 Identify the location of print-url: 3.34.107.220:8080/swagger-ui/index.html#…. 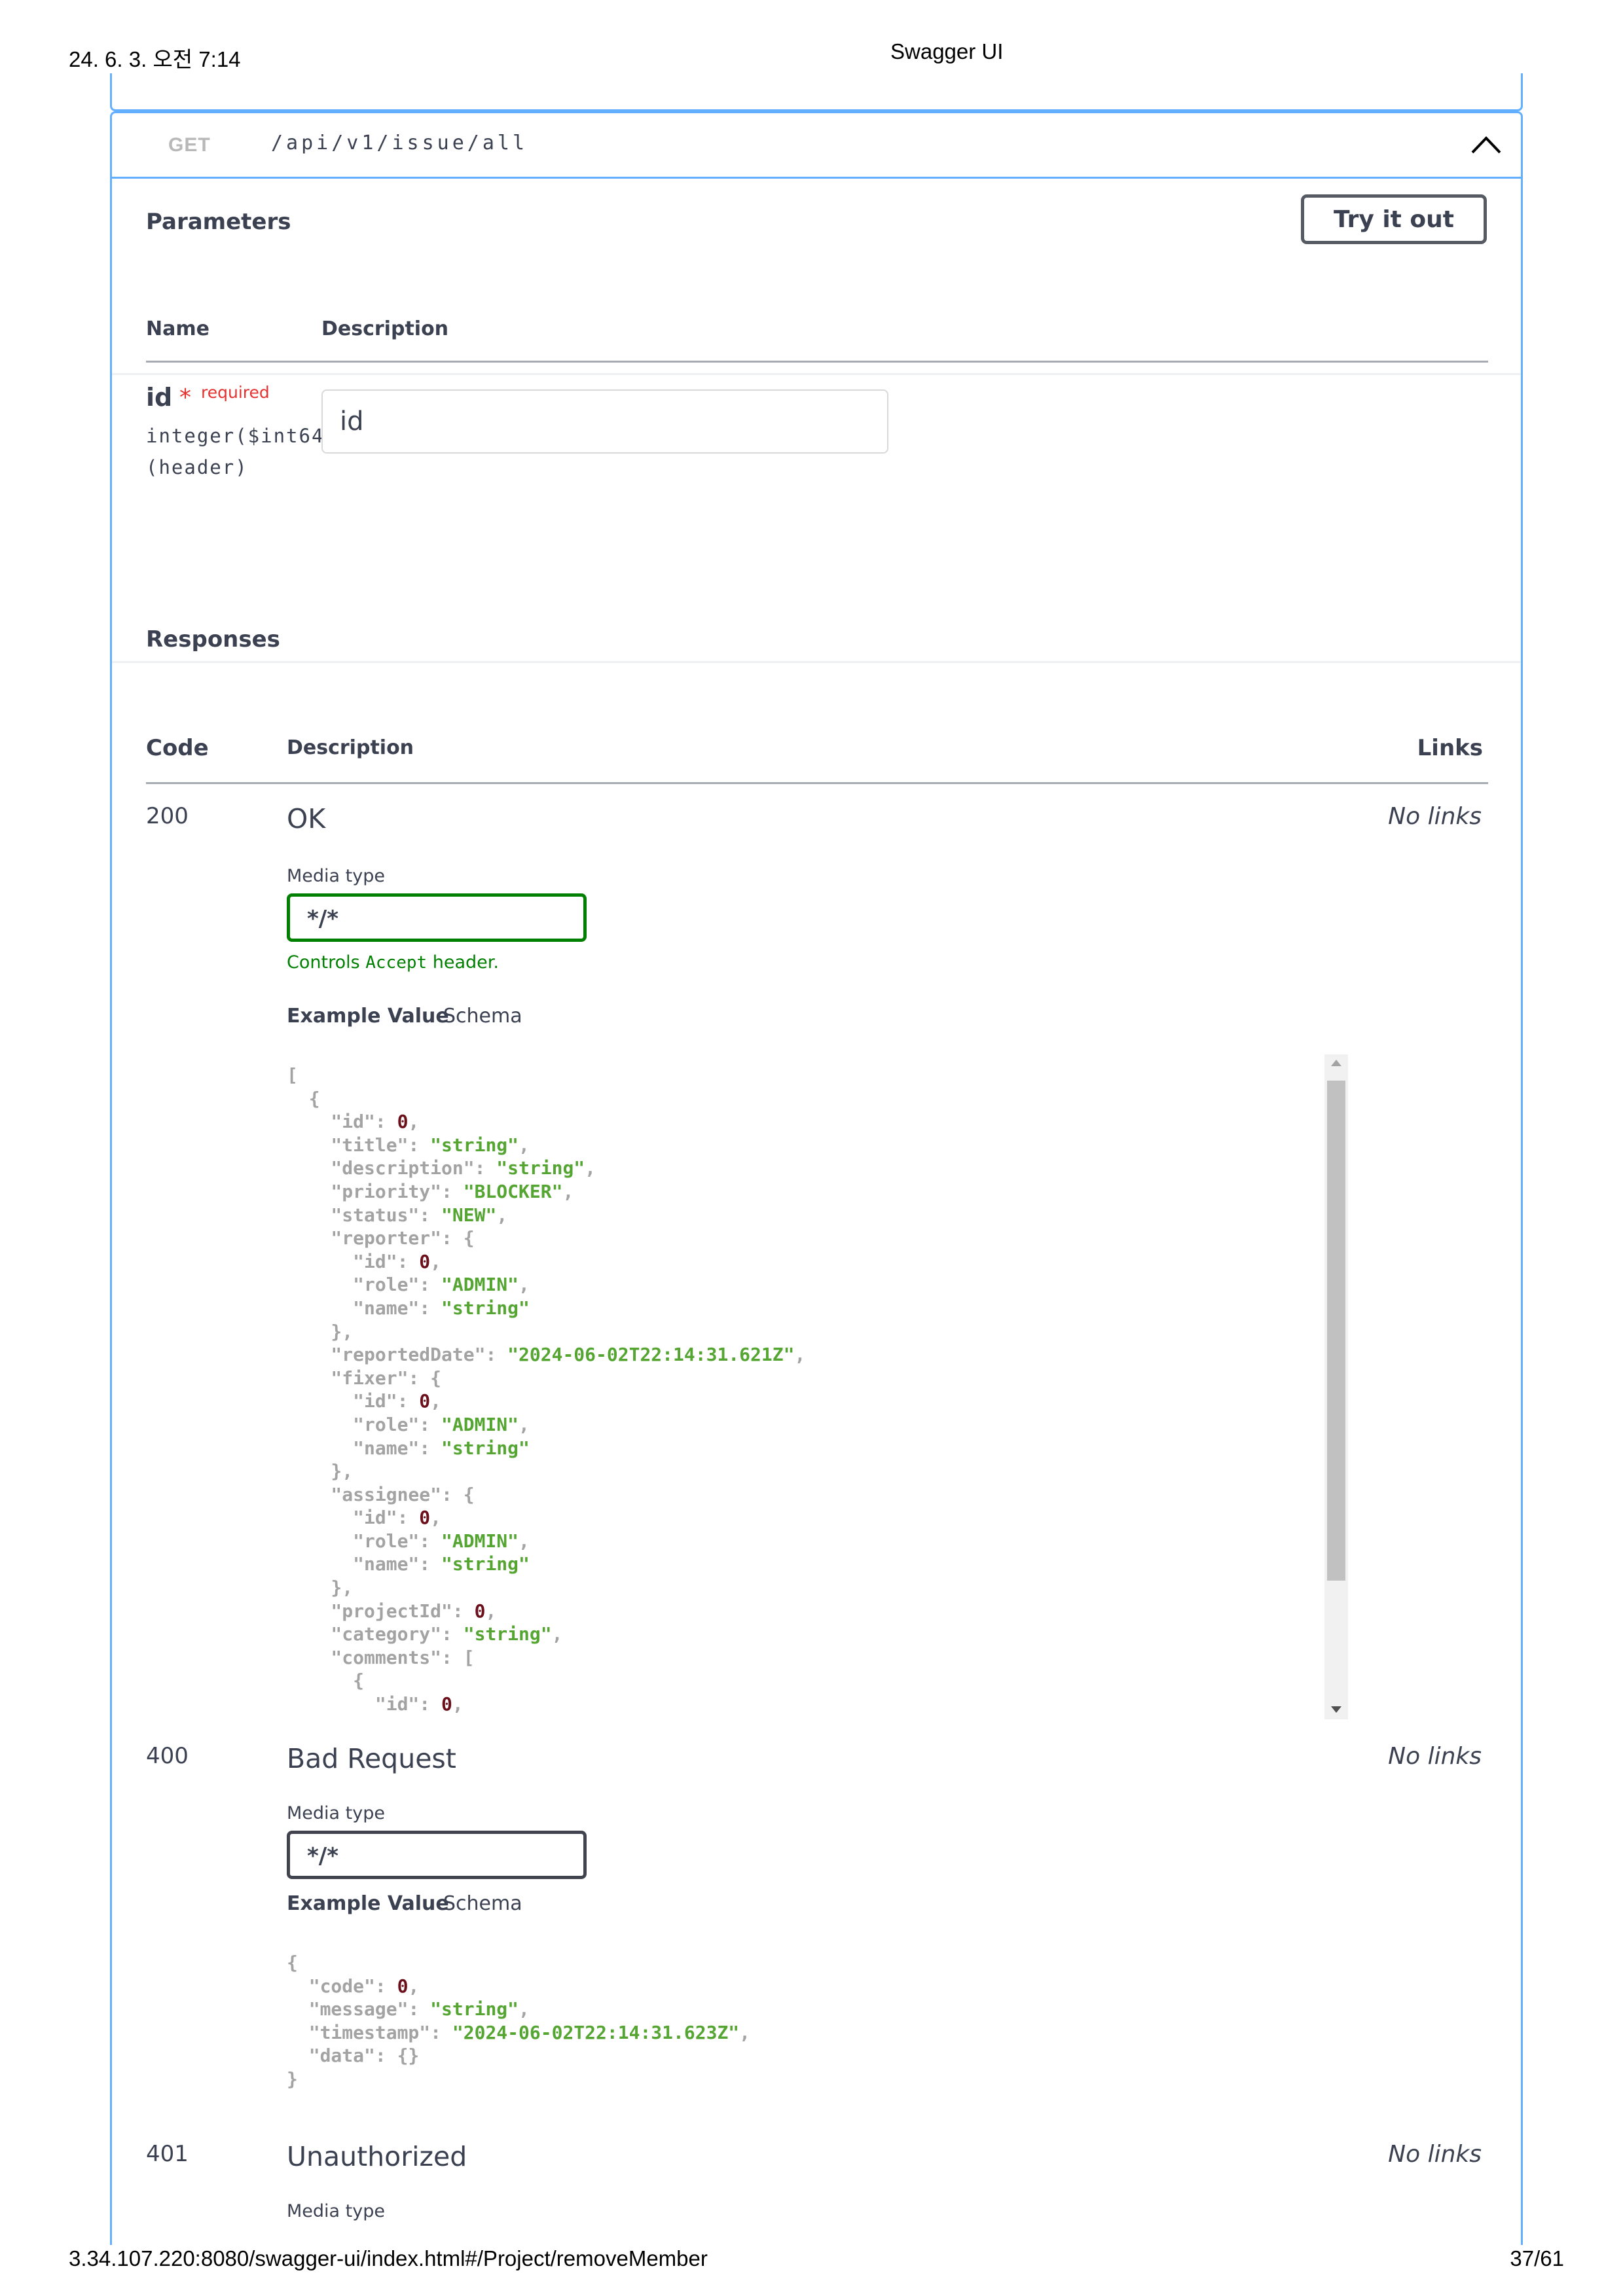
(388, 2258).